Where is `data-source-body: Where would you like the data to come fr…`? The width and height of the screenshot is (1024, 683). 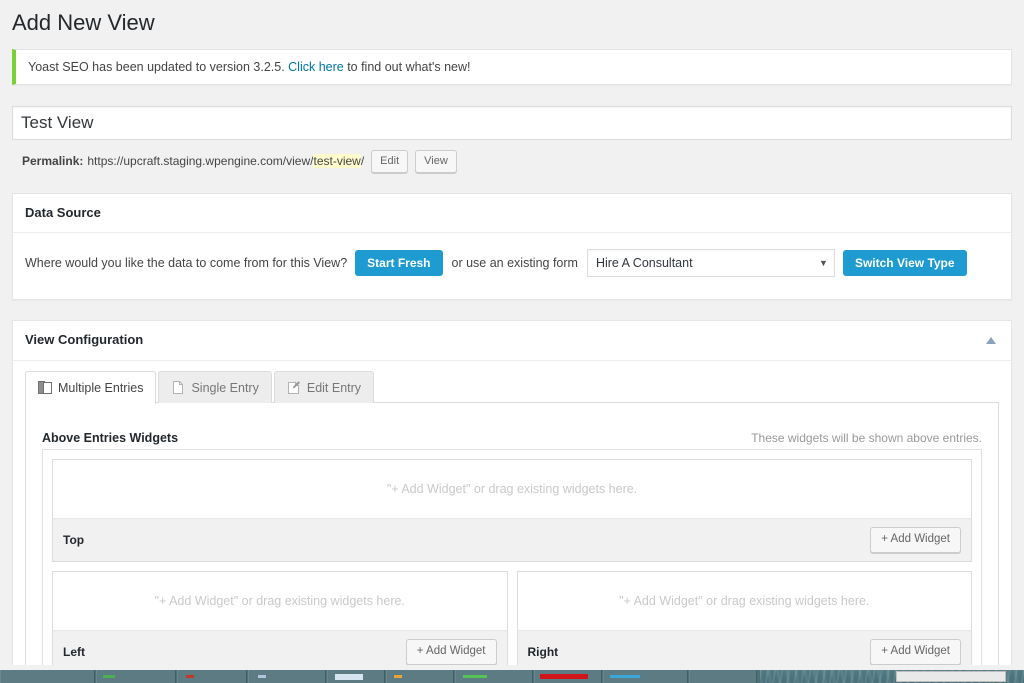 data-source-body: Where would you like the data to come fr… is located at coordinates (512, 266).